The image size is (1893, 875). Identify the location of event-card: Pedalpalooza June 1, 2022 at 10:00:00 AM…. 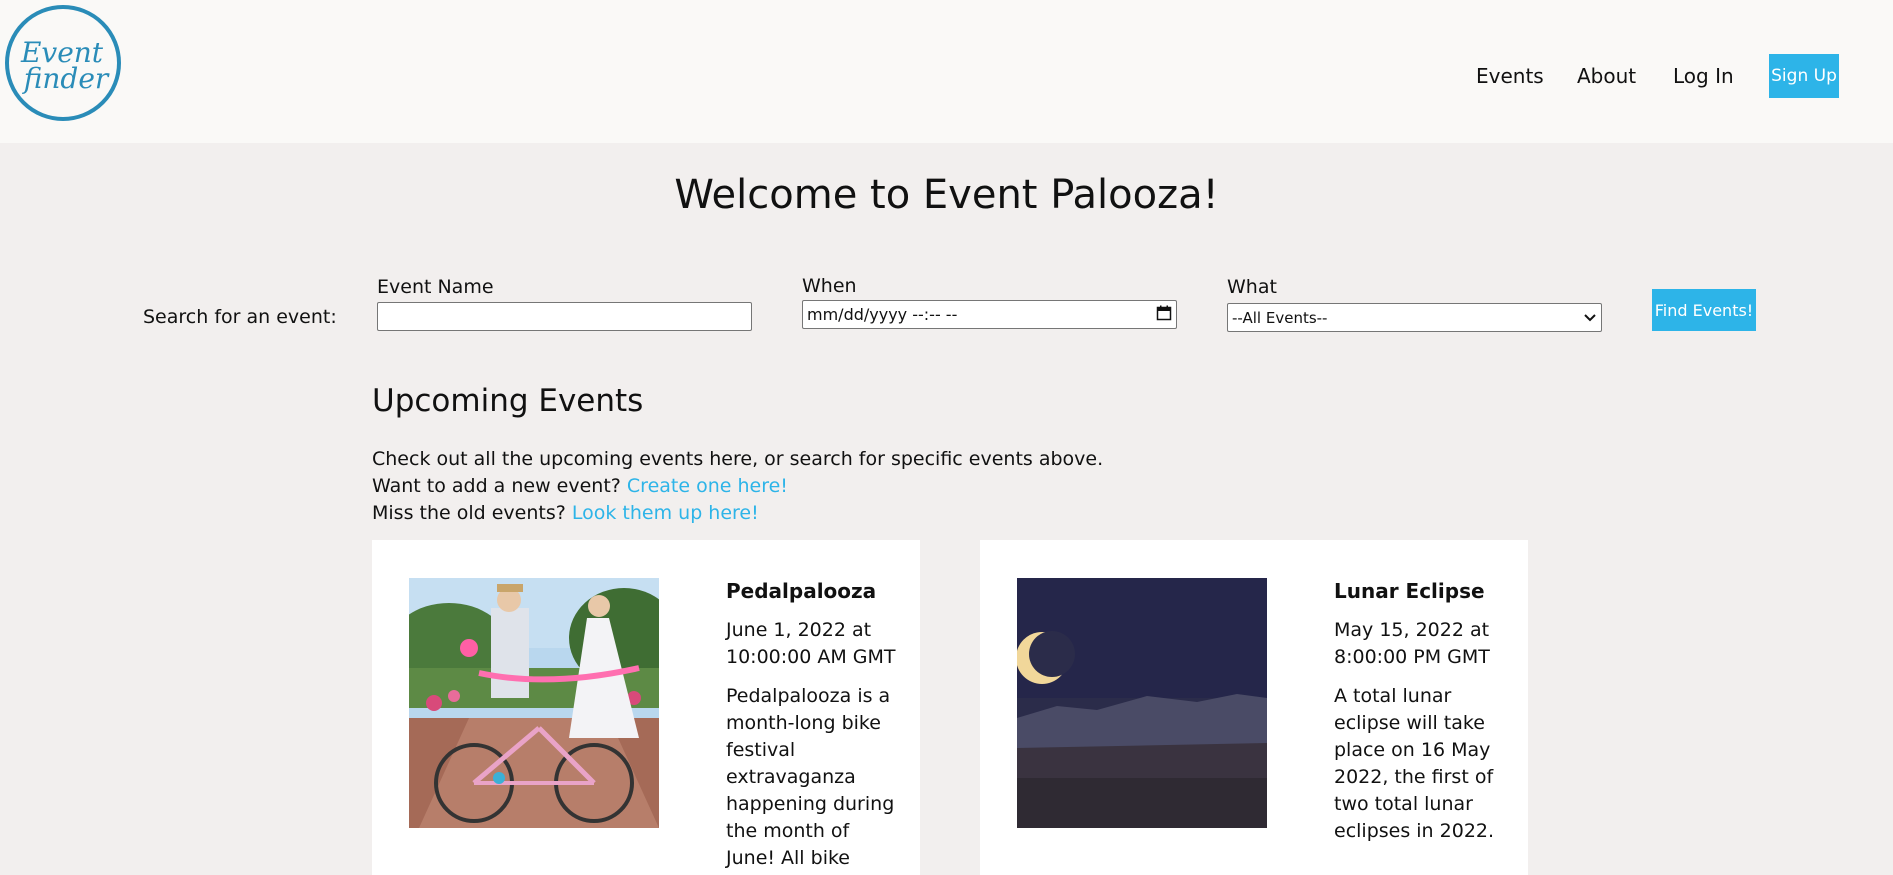
(646, 707).